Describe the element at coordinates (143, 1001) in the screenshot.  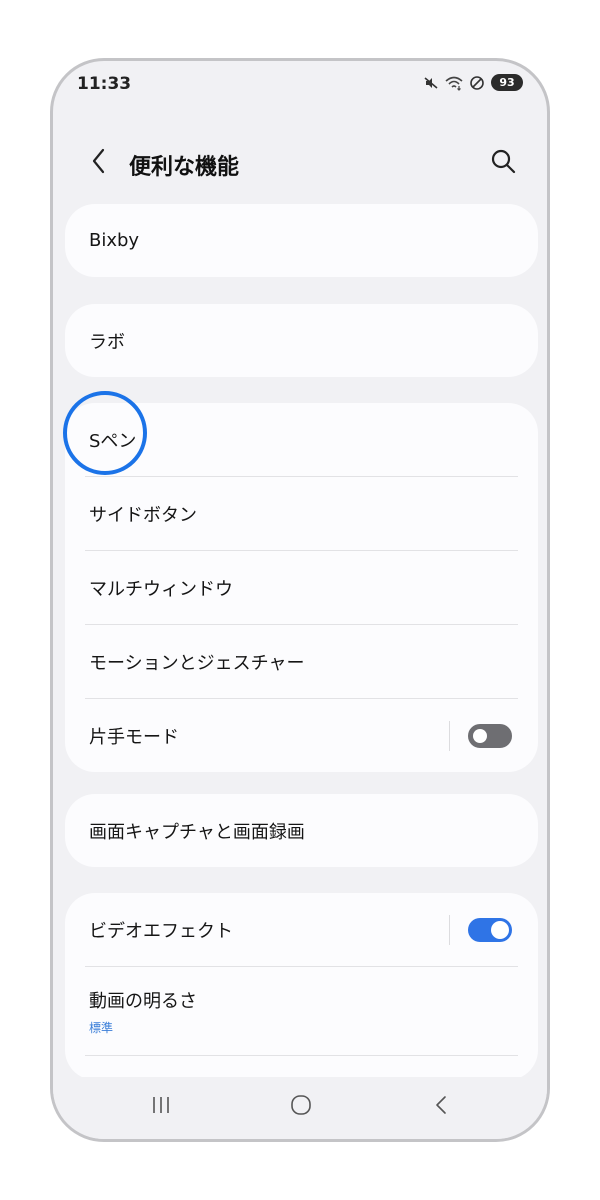
I see `menu-item-label: 動画の明るさ` at that location.